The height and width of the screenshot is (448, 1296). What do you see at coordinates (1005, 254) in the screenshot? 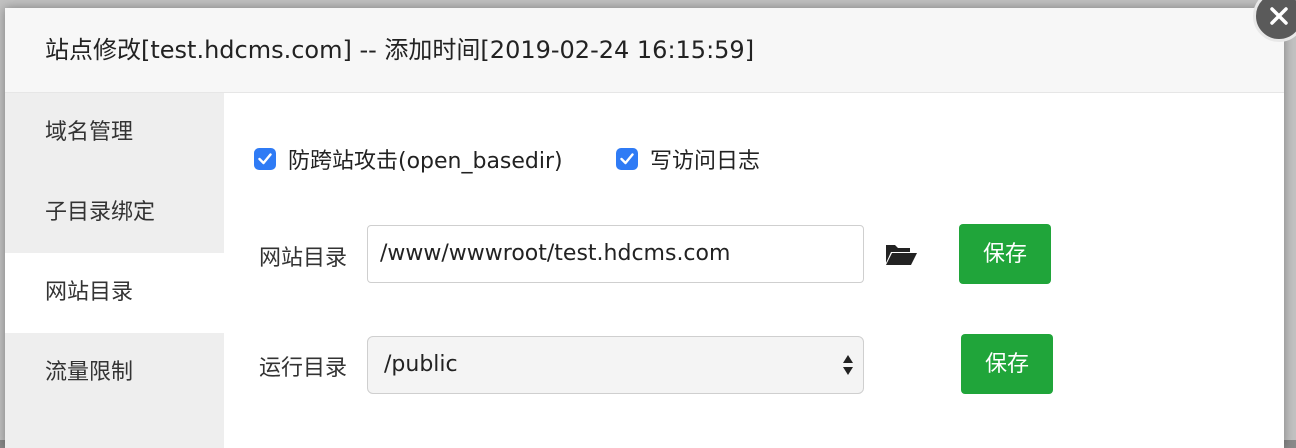
I see `save-site-dir-button: 保存` at bounding box center [1005, 254].